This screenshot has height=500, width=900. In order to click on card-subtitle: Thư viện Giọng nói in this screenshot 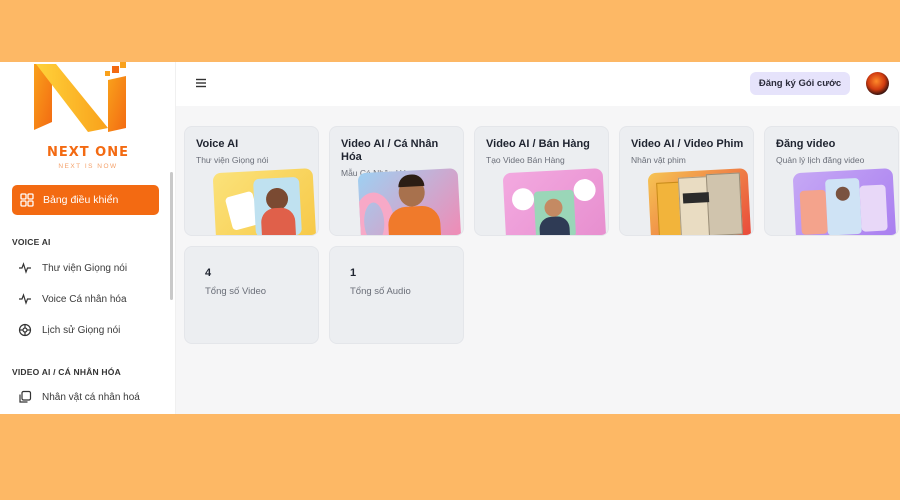, I will do `click(232, 160)`.